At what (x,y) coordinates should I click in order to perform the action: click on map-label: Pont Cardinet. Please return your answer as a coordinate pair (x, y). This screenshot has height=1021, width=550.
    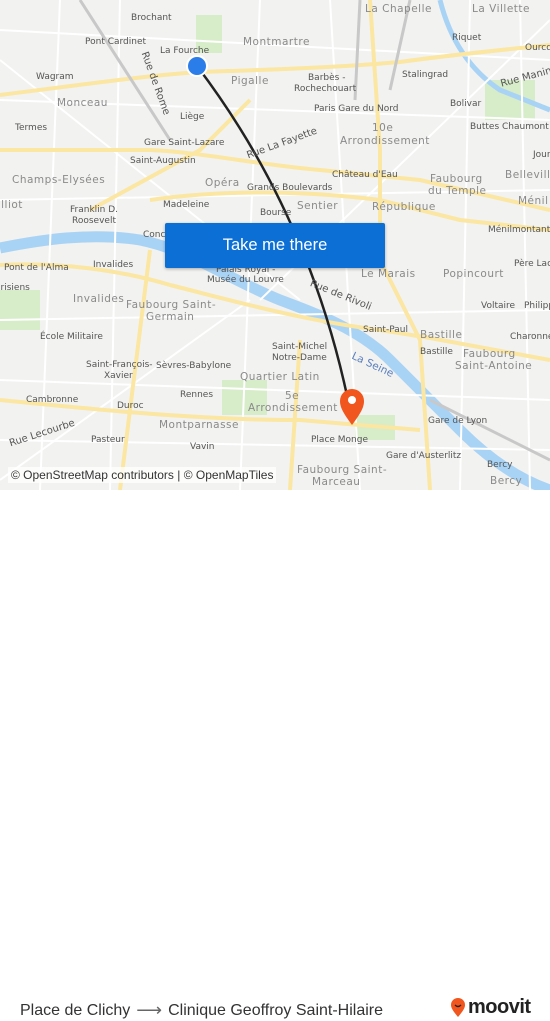
    Looking at the image, I should click on (116, 42).